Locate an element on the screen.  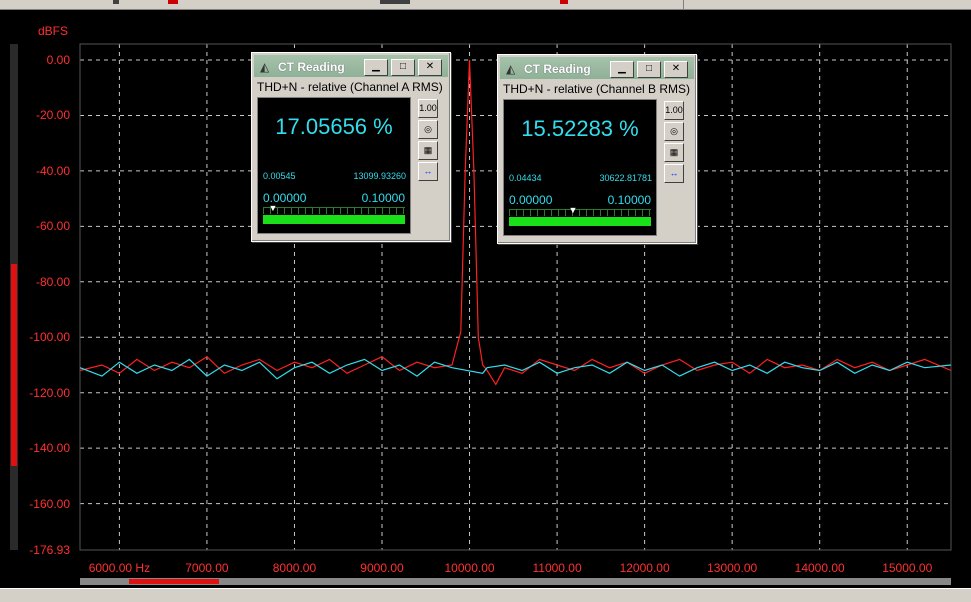
min-value: 0.00545 is located at coordinates (279, 176).